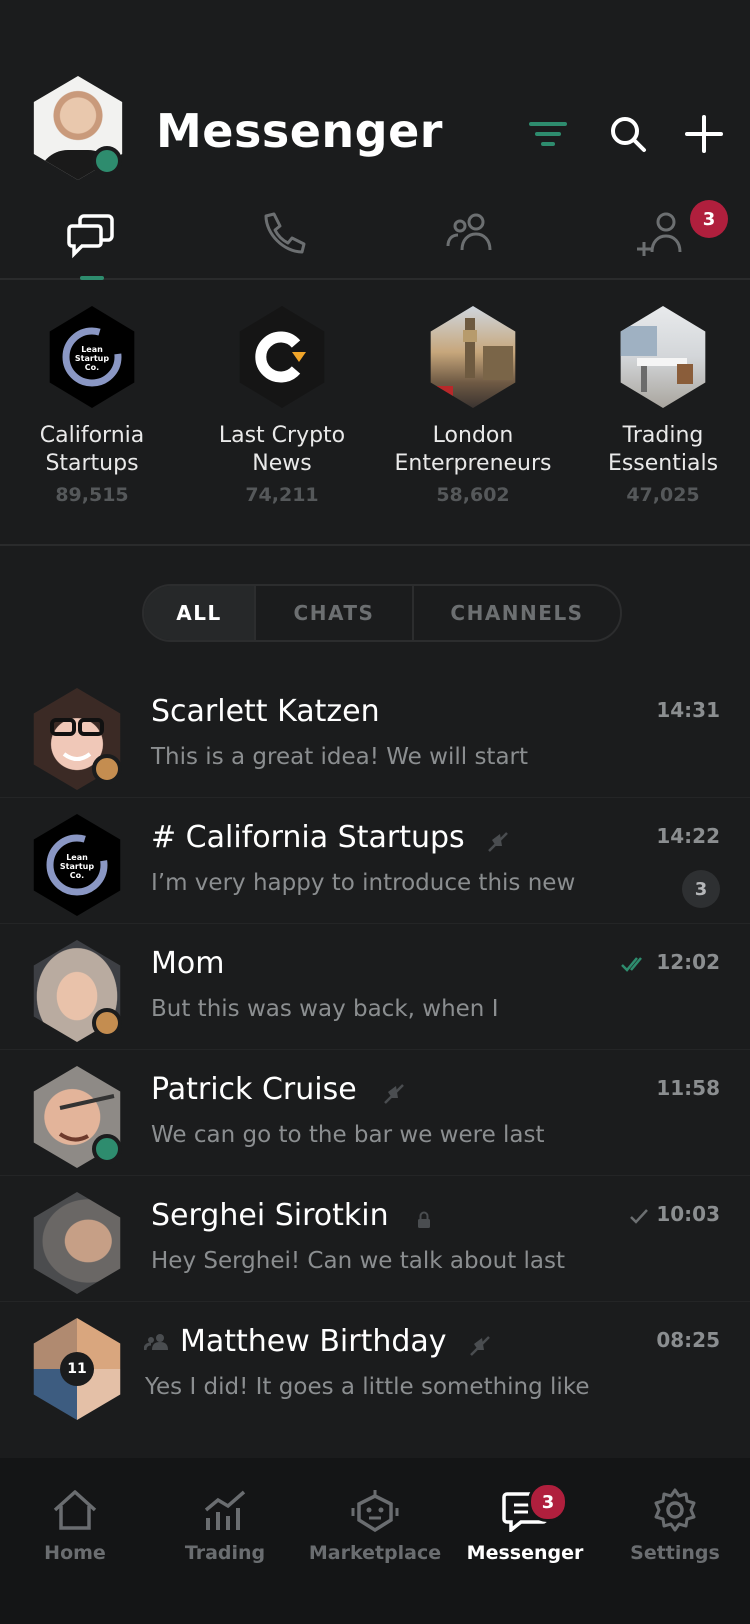  I want to click on group-icon, so click(156, 1342).